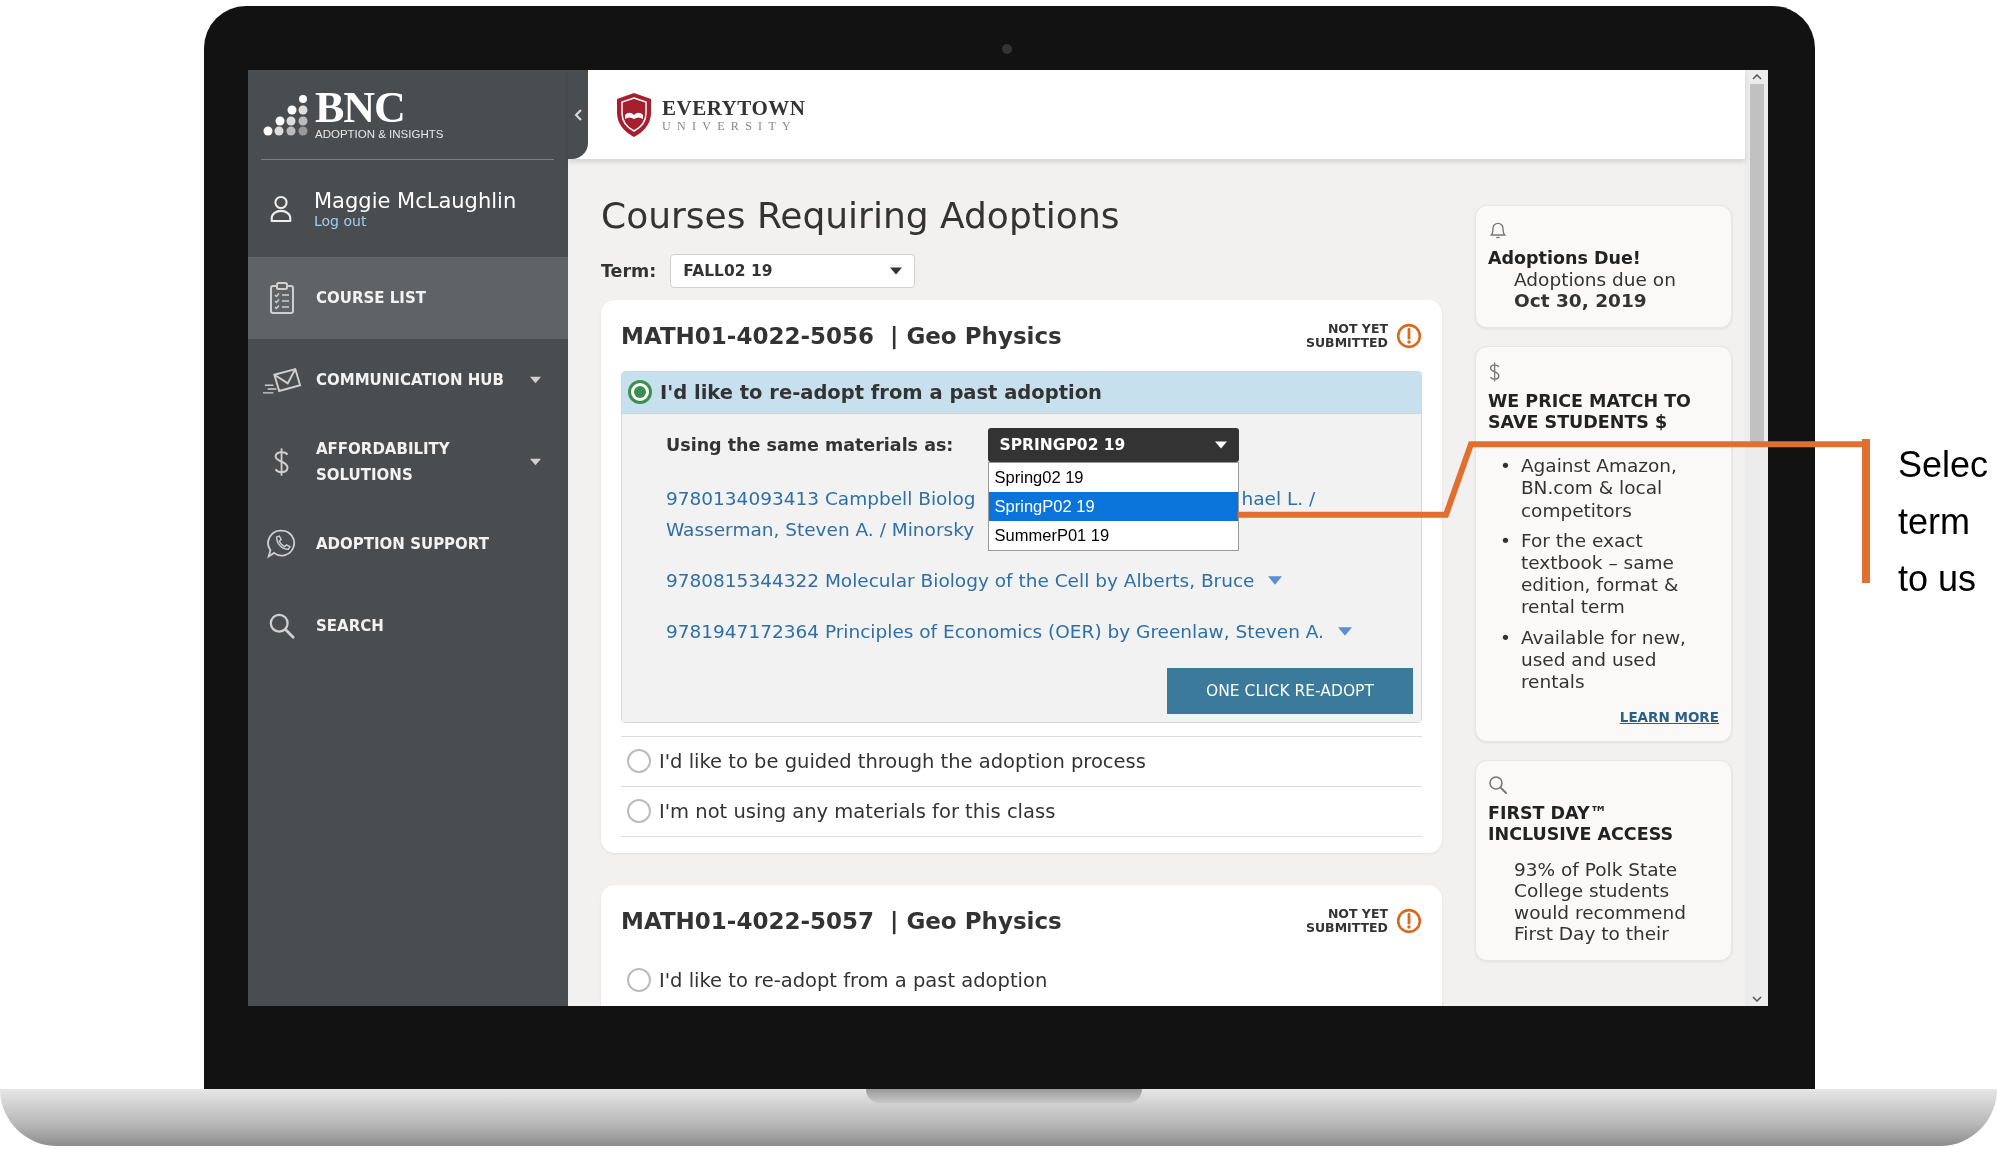 This screenshot has height=1149, width=1997. What do you see at coordinates (902, 761) in the screenshot?
I see `option-label: I'd like to be guided through the adoption process` at bounding box center [902, 761].